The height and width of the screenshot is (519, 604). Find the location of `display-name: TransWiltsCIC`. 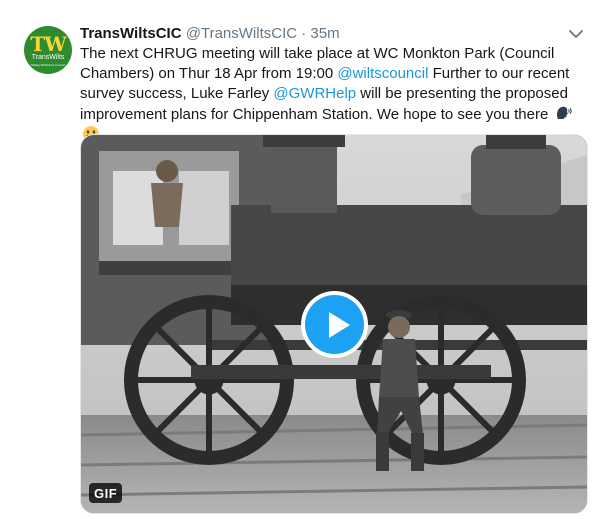

display-name: TransWiltsCIC is located at coordinates (131, 33).